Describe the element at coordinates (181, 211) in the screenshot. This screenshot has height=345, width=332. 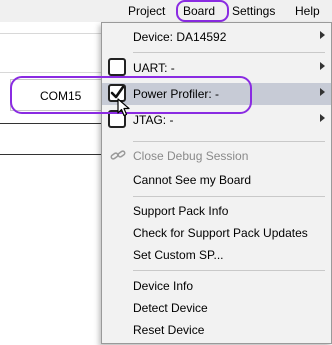
I see `support-pack-info-label: Support Pack Info` at that location.